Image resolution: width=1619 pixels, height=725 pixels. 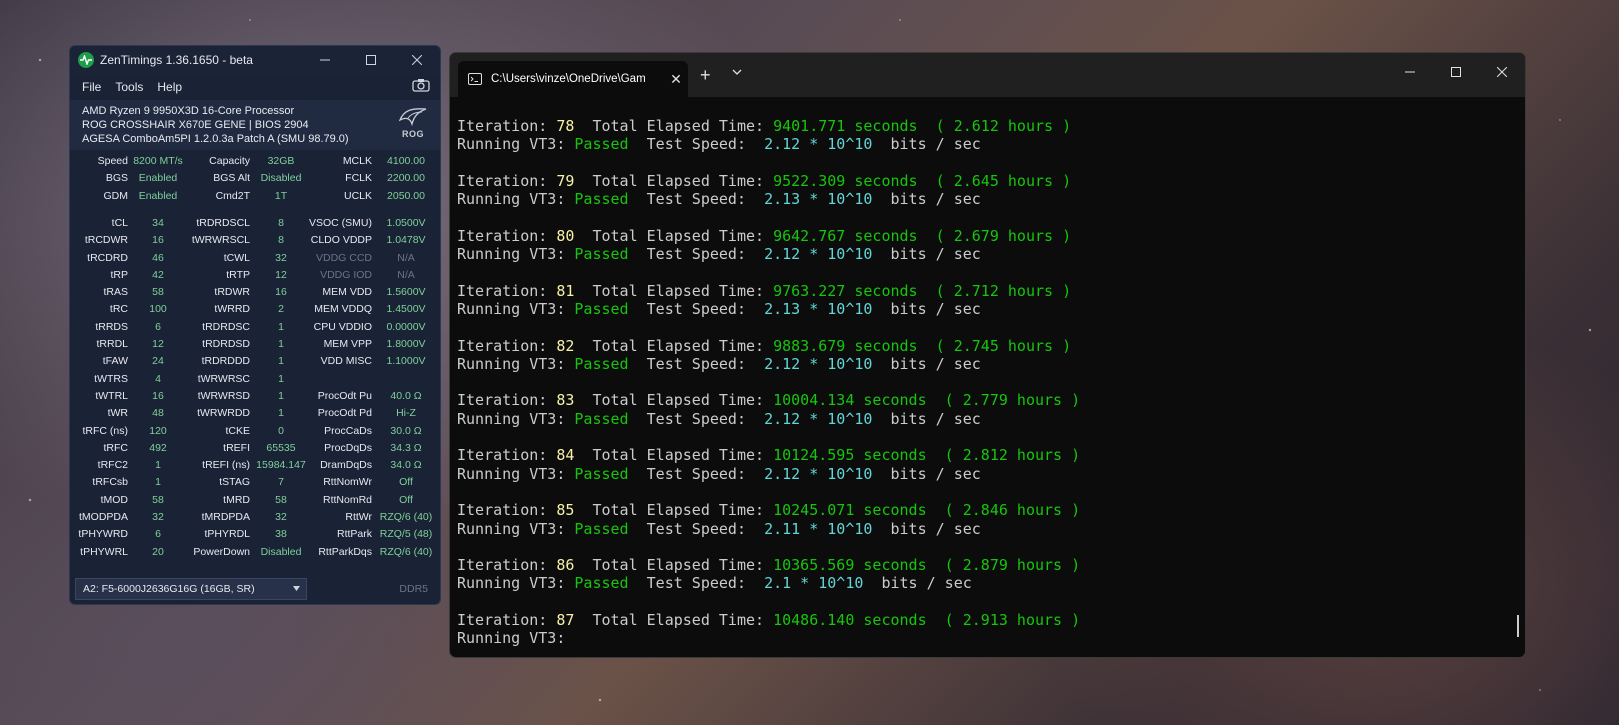 I want to click on tab-close-icon: ✕, so click(x=676, y=79).